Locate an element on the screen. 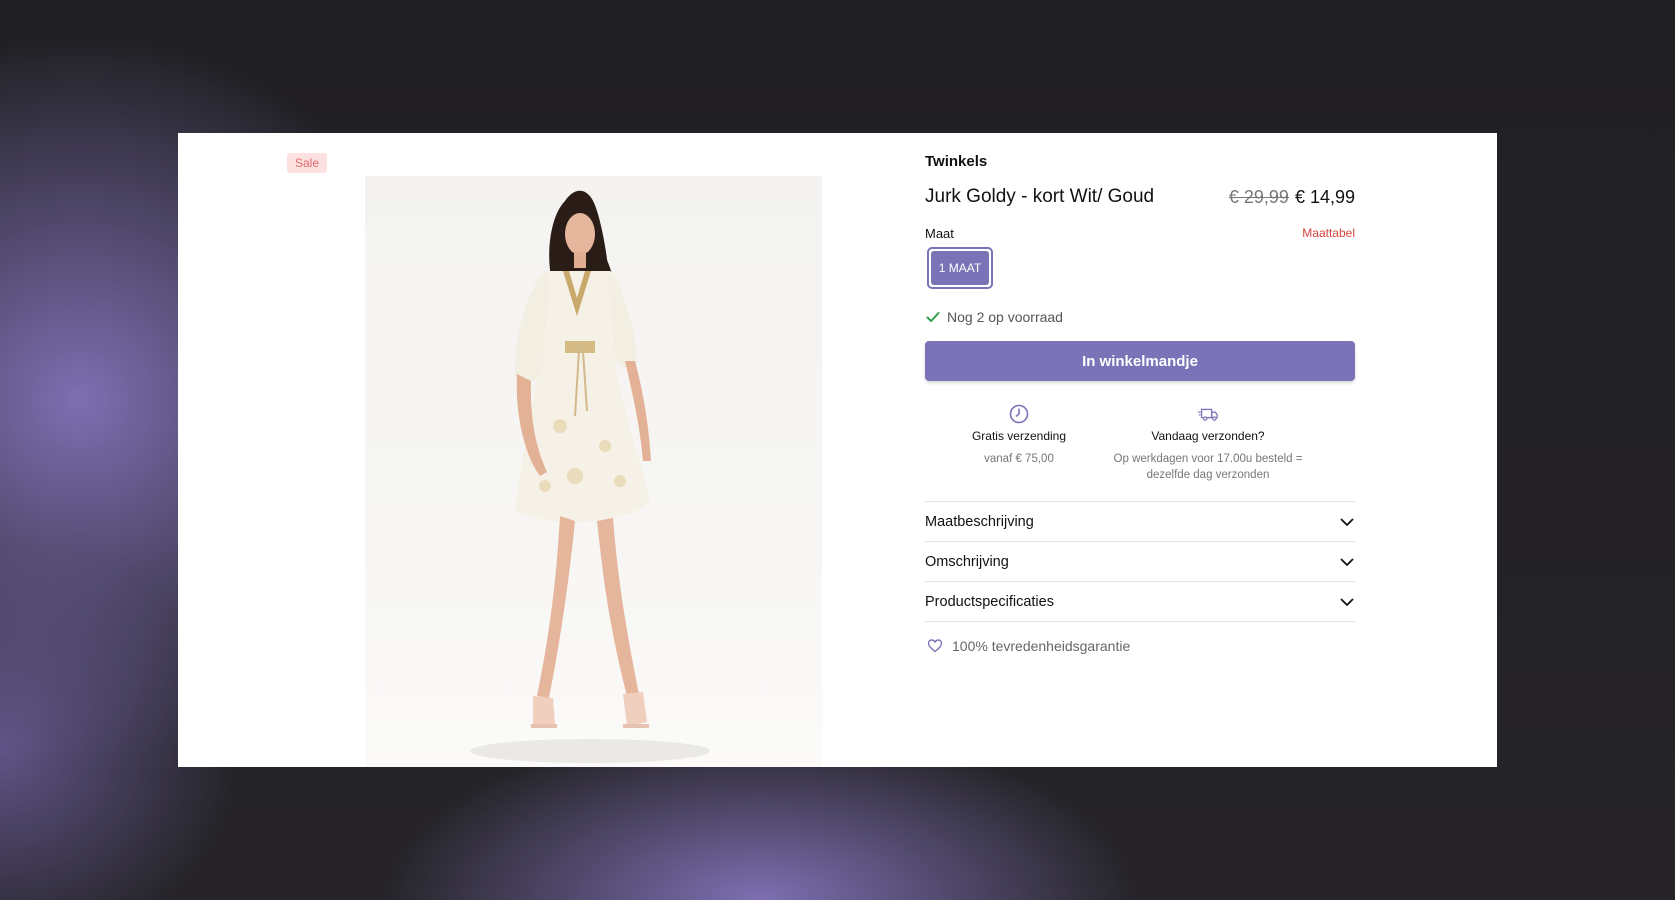 This screenshot has width=1675, height=900. add-to-cart-button: In winkelmandje is located at coordinates (1140, 361).